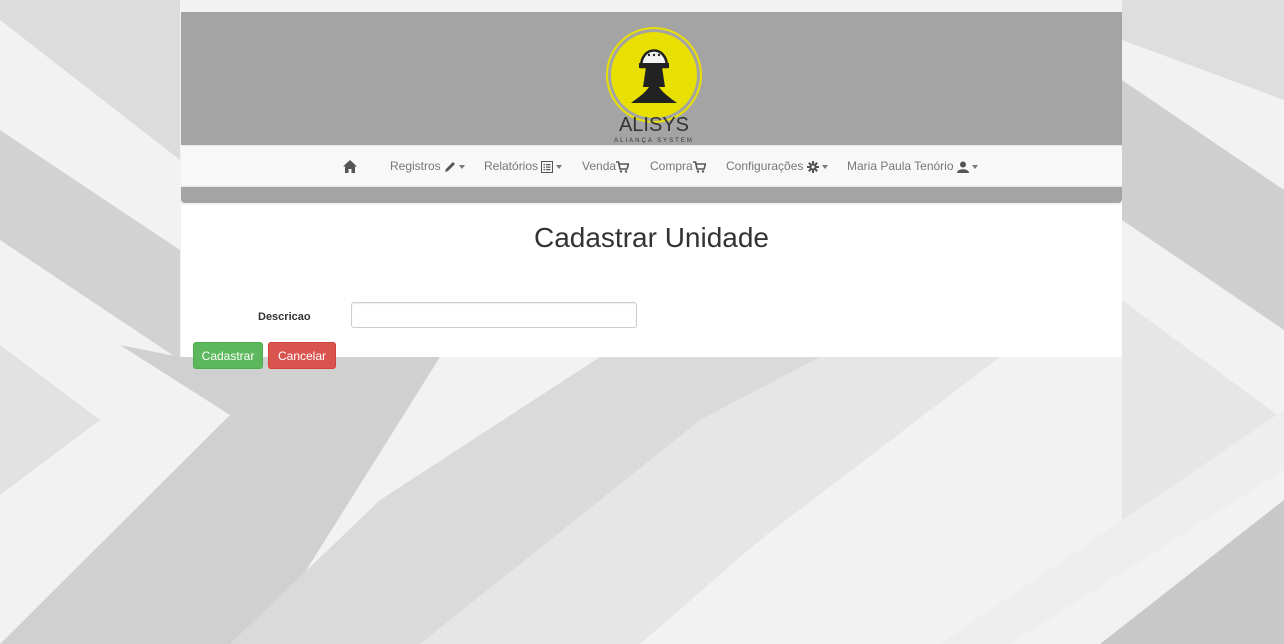 Image resolution: width=1284 pixels, height=644 pixels. I want to click on nav-configuracoes: Configurações, so click(777, 166).